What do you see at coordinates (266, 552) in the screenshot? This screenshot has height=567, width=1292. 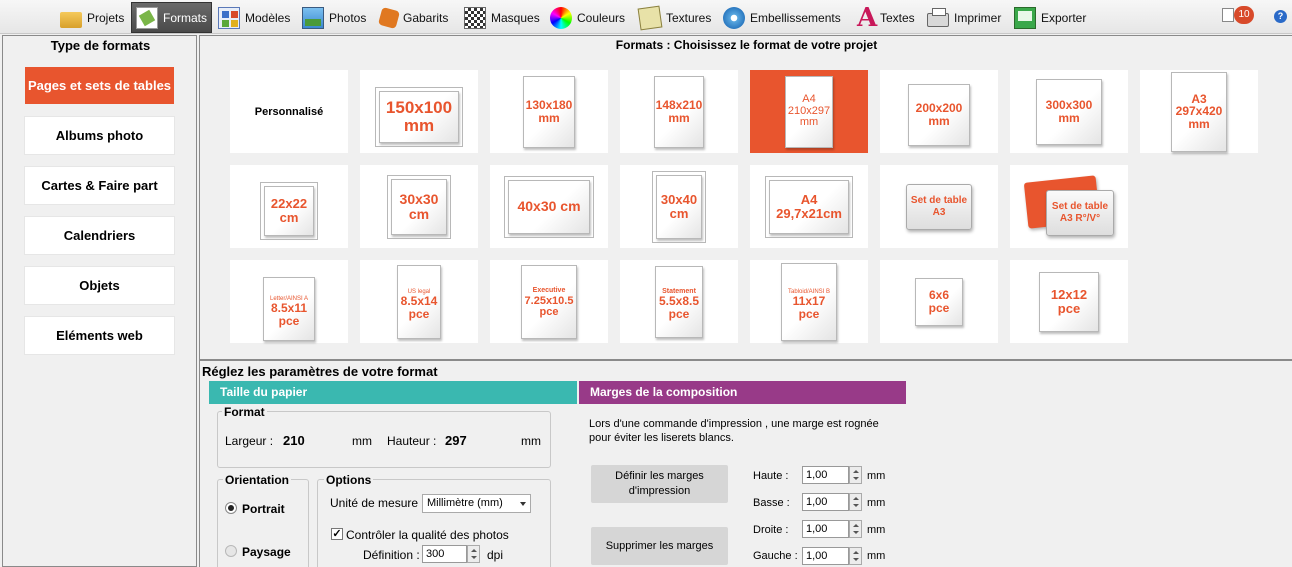 I see `landscape-label: Paysage` at bounding box center [266, 552].